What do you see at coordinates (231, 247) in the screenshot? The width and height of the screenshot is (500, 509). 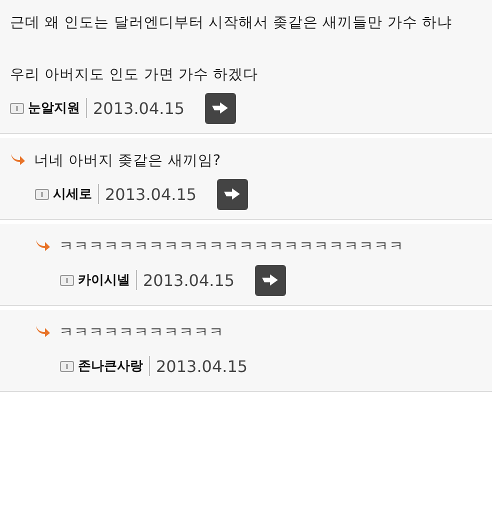 I see `comment-text: ㅋㅋㅋㅋㅋㅋㅋㅋㅋㅋㅋㅋㅋㅋㅋㅋㅋㅋㅋㅋㅋㅋㅋ` at bounding box center [231, 247].